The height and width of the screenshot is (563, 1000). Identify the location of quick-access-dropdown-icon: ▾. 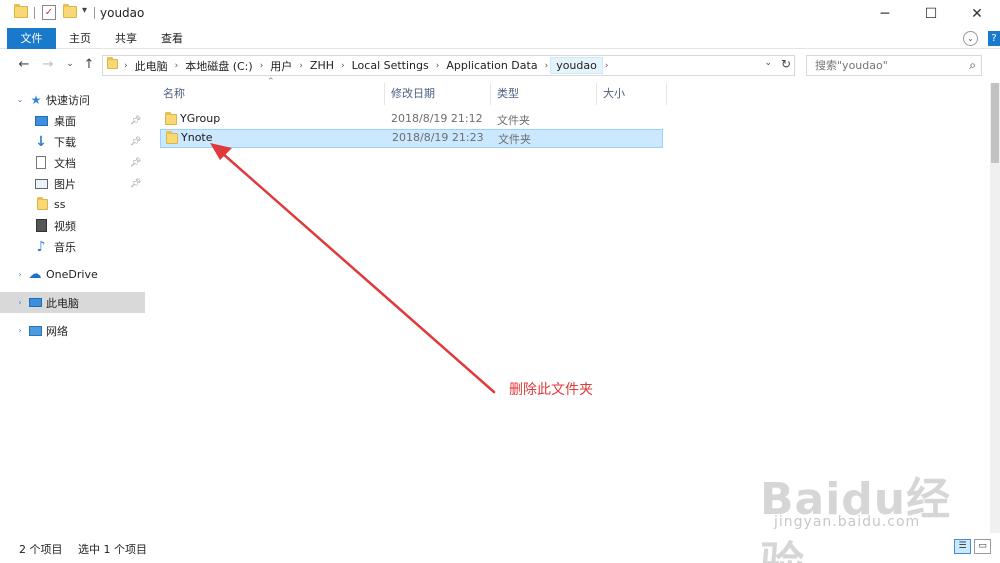
(84, 10).